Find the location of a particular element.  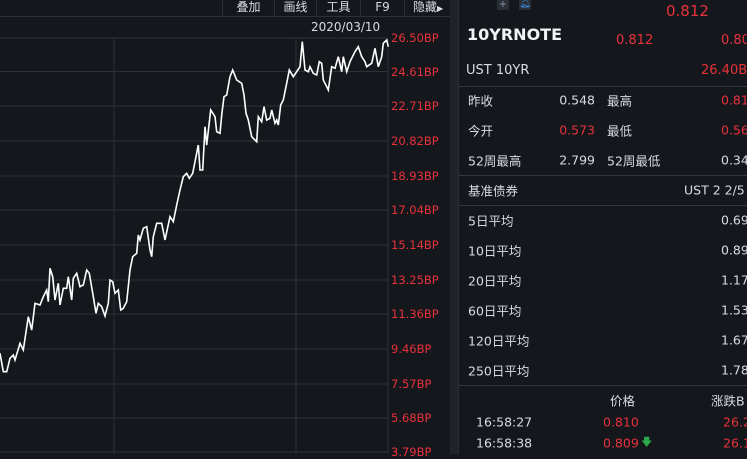

stat-value: 0.56 is located at coordinates (734, 130).